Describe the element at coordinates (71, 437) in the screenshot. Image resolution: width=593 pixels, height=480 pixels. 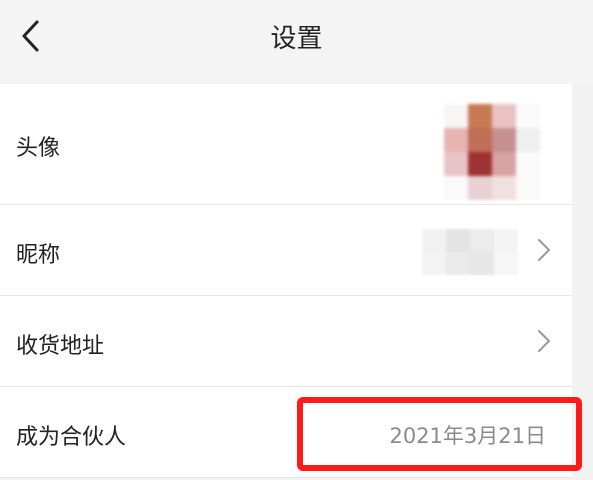
I see `row-label-partner: 成为合伙人` at that location.